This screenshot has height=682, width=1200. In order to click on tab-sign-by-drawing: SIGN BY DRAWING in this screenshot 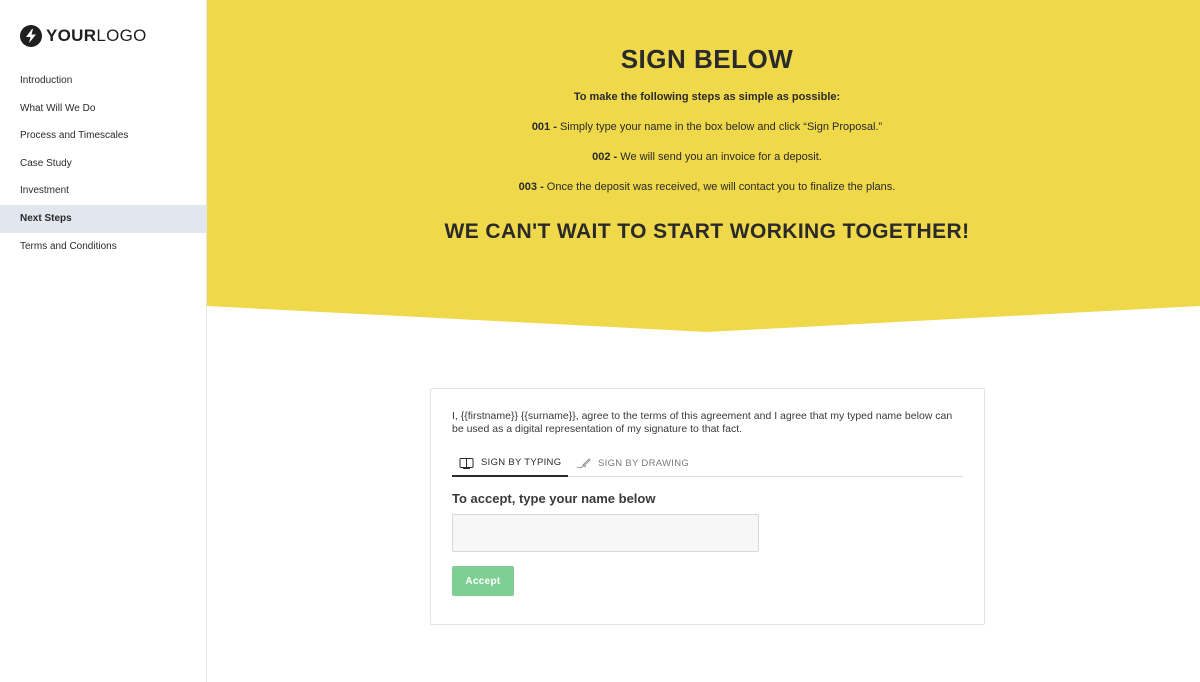, I will do `click(632, 463)`.